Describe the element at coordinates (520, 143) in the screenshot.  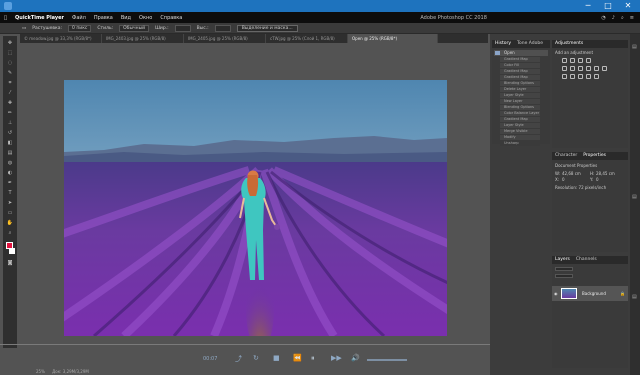
I see `history-item: Unsharp` at that location.